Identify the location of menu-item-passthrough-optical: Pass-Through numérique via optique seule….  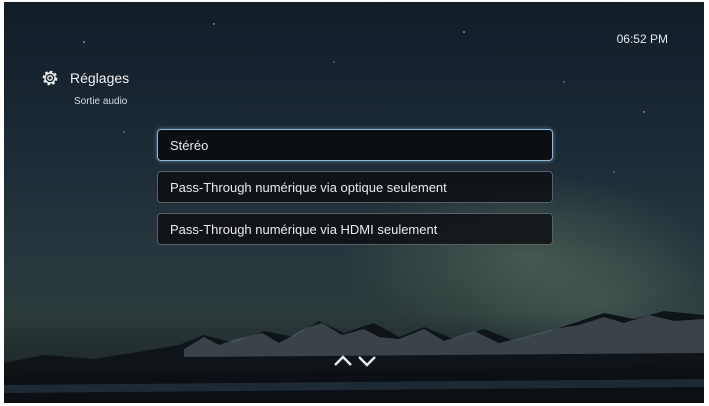
(355, 187).